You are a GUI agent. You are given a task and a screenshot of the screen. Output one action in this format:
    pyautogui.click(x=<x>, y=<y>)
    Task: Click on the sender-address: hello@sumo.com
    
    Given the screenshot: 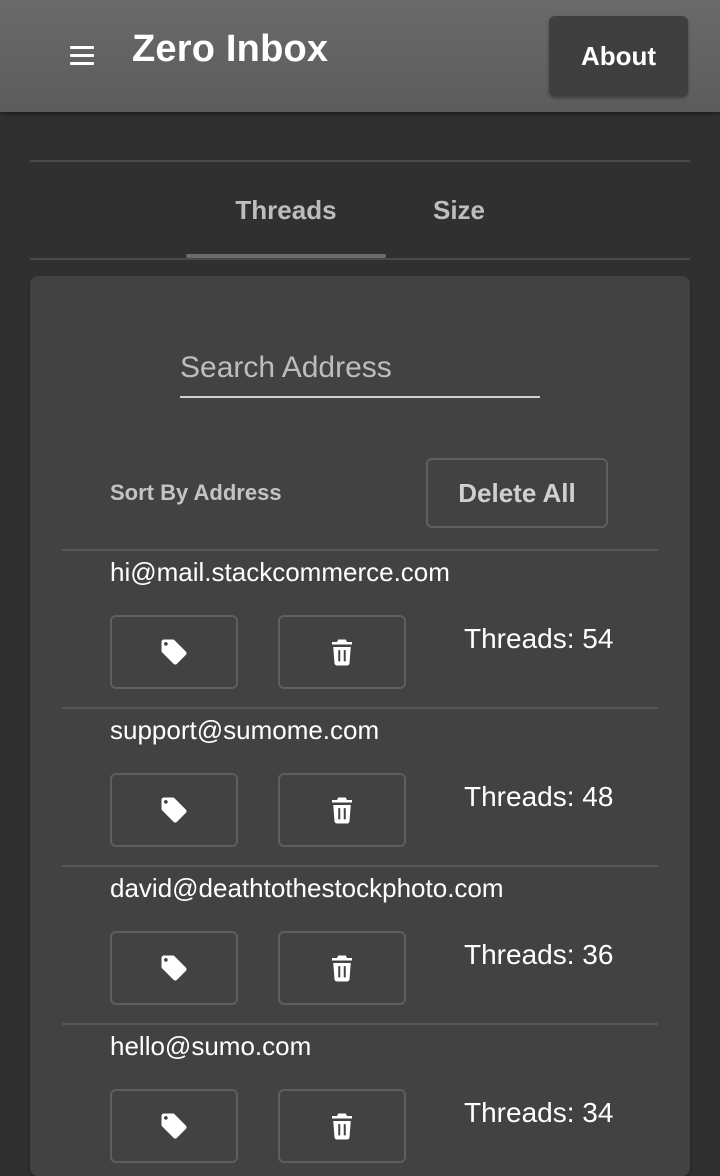 What is the action you would take?
    pyautogui.click(x=211, y=1046)
    